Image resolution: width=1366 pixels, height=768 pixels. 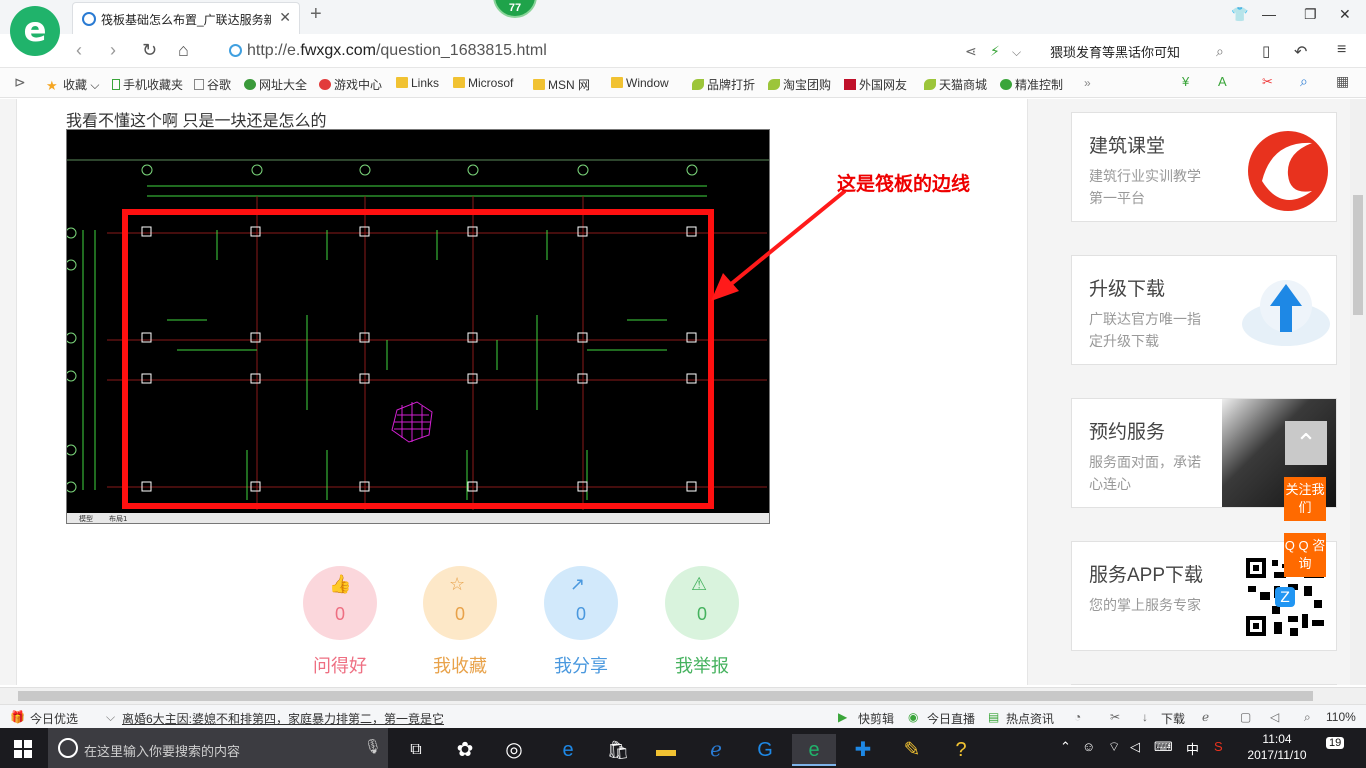 What do you see at coordinates (1185, 81) in the screenshot?
I see `shield-icon: ¥` at bounding box center [1185, 81].